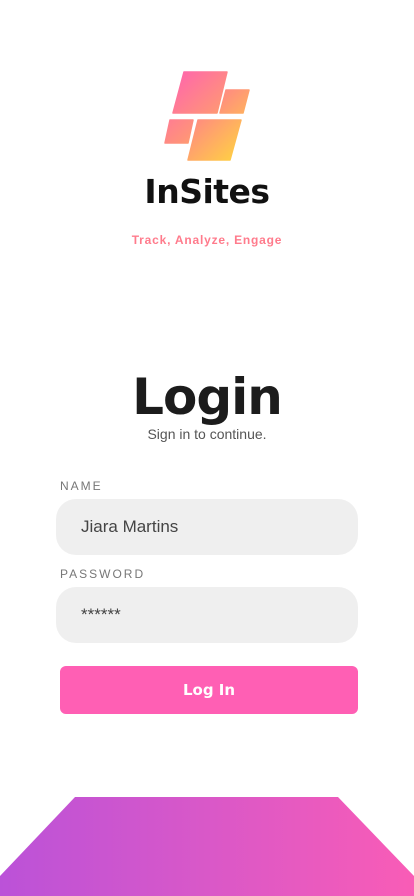  Describe the element at coordinates (207, 615) in the screenshot. I see `password-input` at that location.